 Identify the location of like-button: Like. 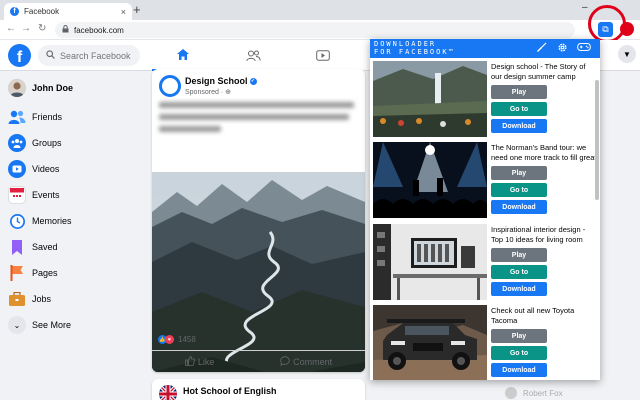
(199, 361).